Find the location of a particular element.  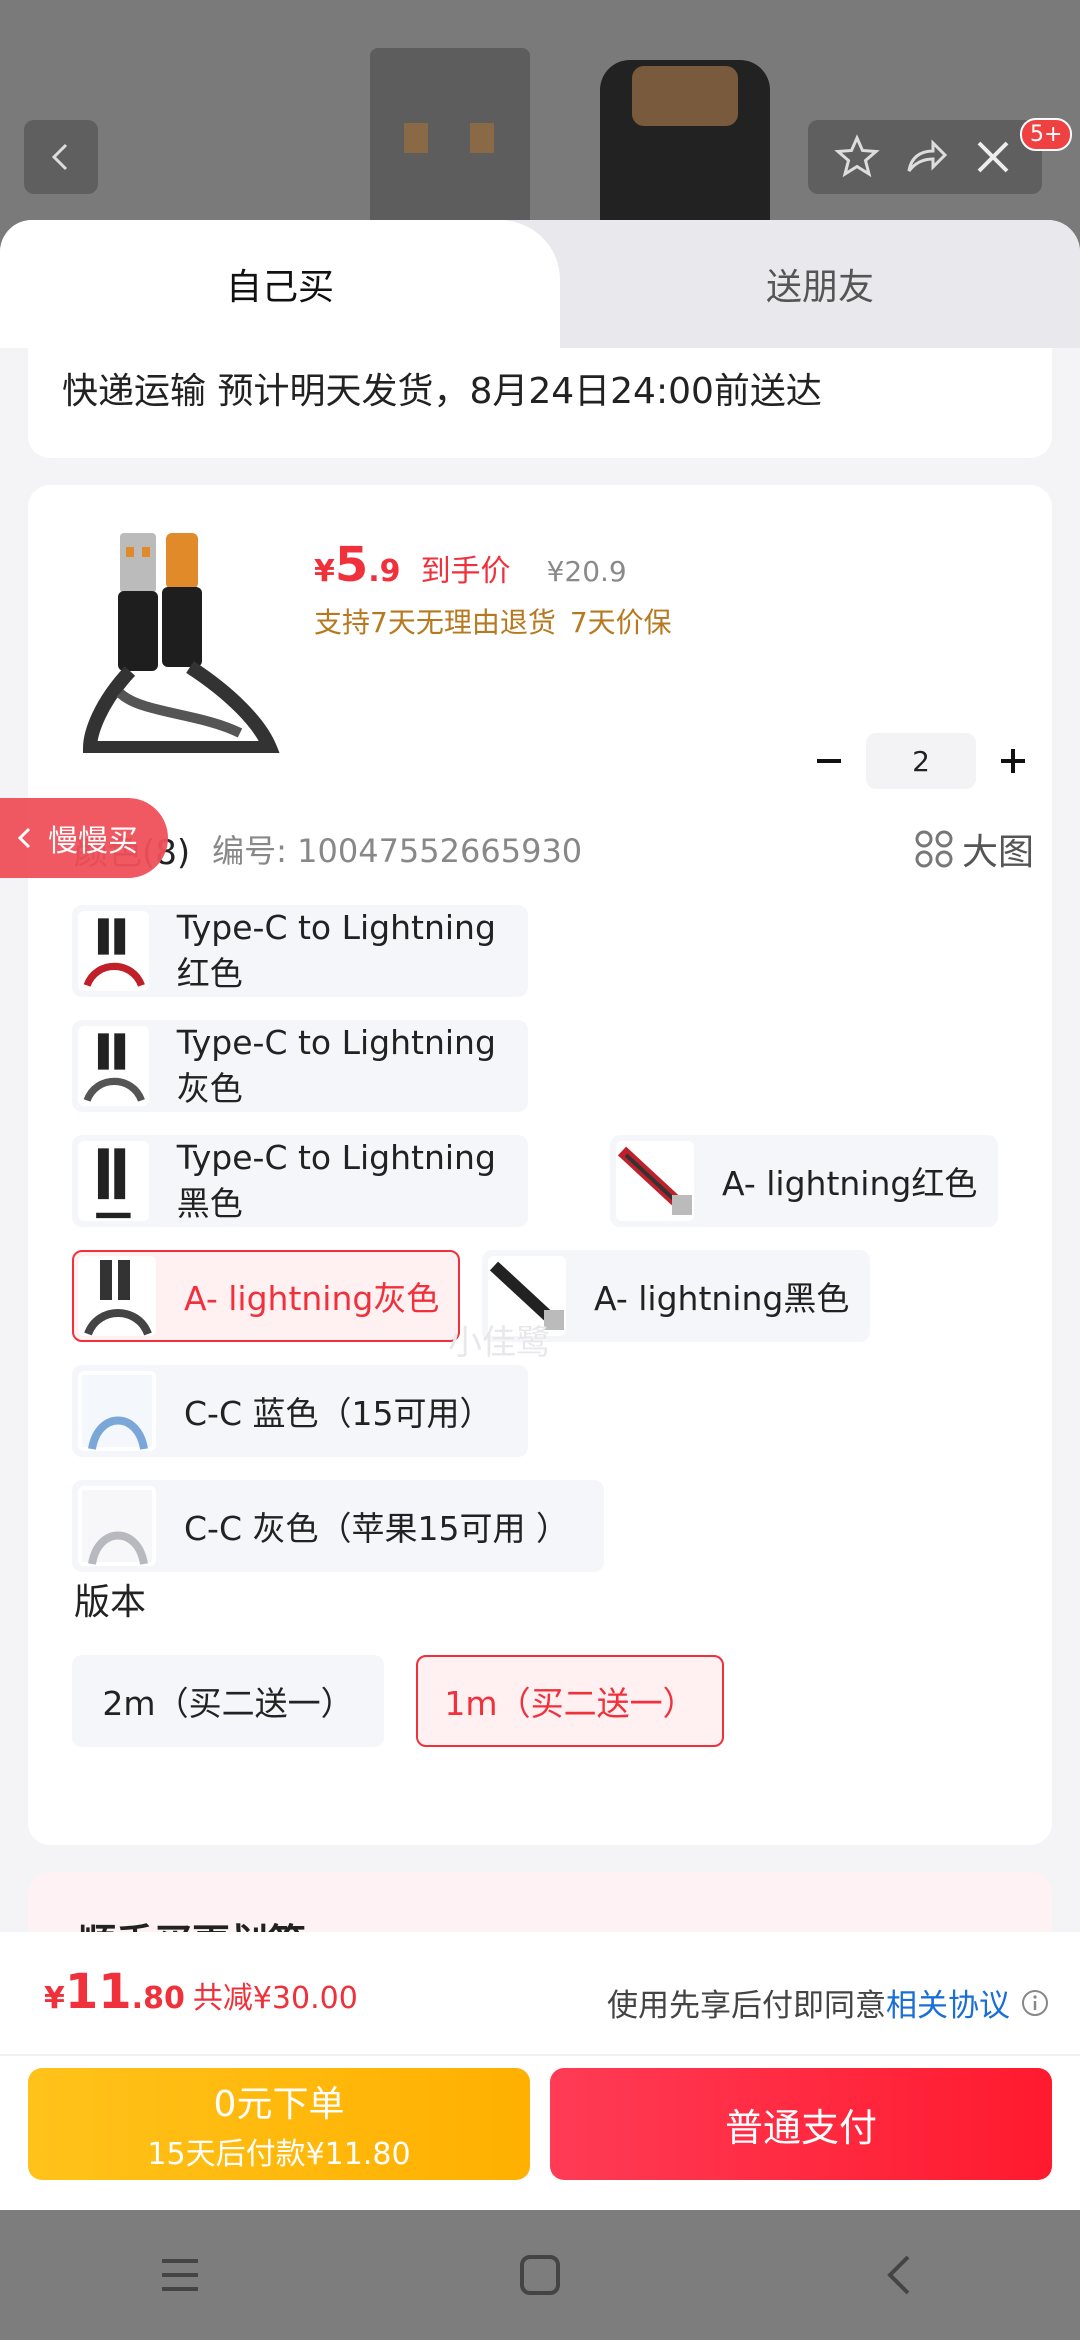

minus-icon is located at coordinates (829, 761).